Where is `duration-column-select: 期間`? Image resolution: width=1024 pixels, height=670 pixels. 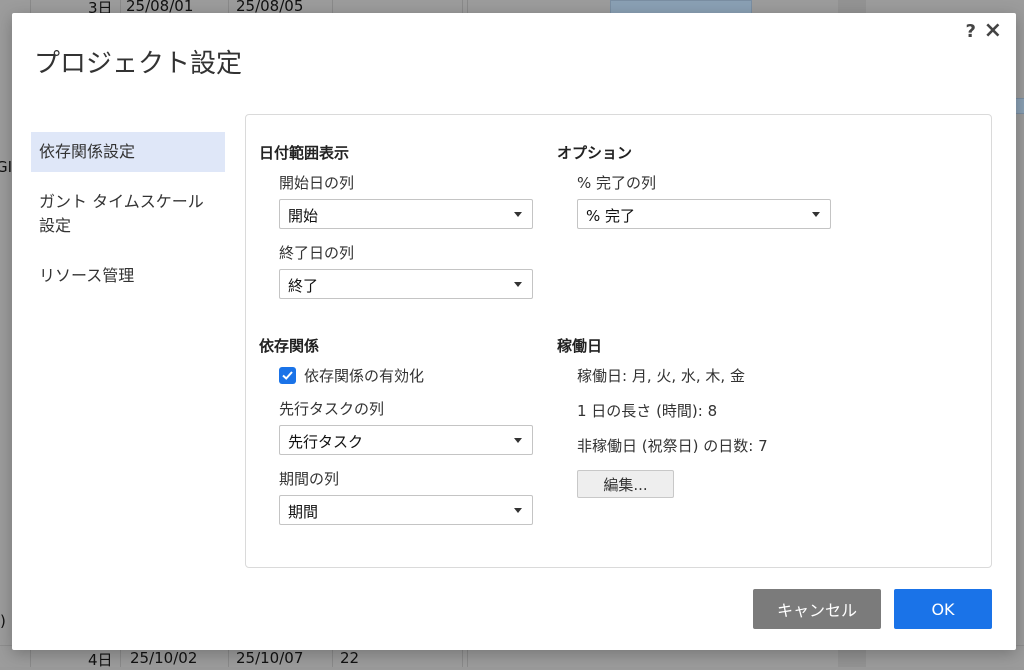 duration-column-select: 期間 is located at coordinates (406, 510).